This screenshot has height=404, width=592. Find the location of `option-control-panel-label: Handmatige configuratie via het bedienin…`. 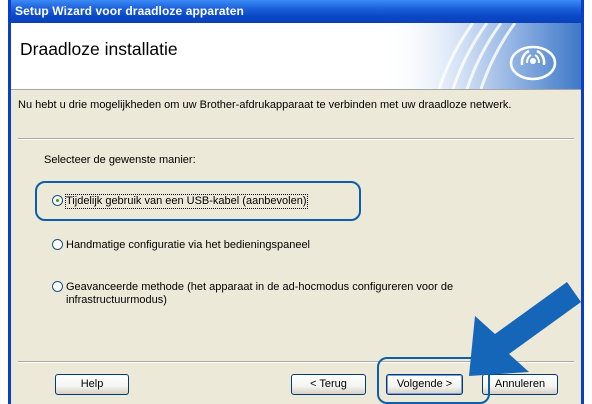

option-control-panel-label: Handmatige configuratie via het bedienin… is located at coordinates (188, 245).